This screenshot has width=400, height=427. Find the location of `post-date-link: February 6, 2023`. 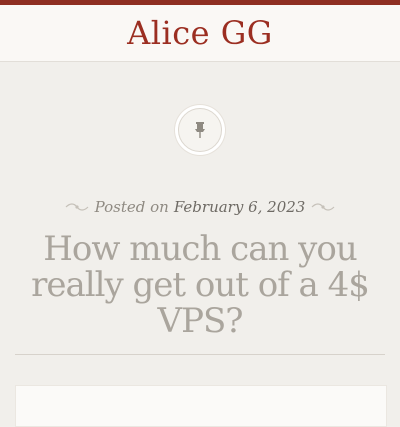

post-date-link: February 6, 2023 is located at coordinates (240, 207).